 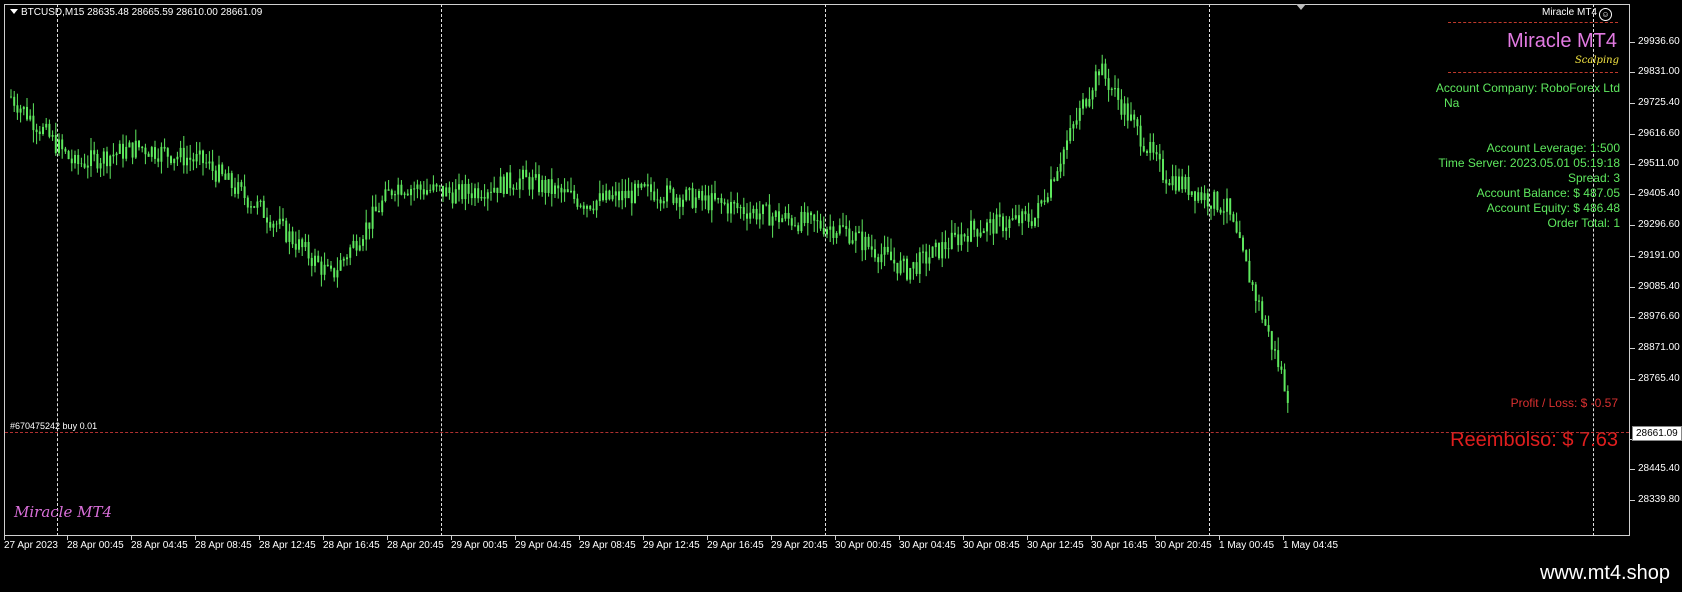 I want to click on time-axis-label: 1 May 00:45, so click(x=1247, y=545).